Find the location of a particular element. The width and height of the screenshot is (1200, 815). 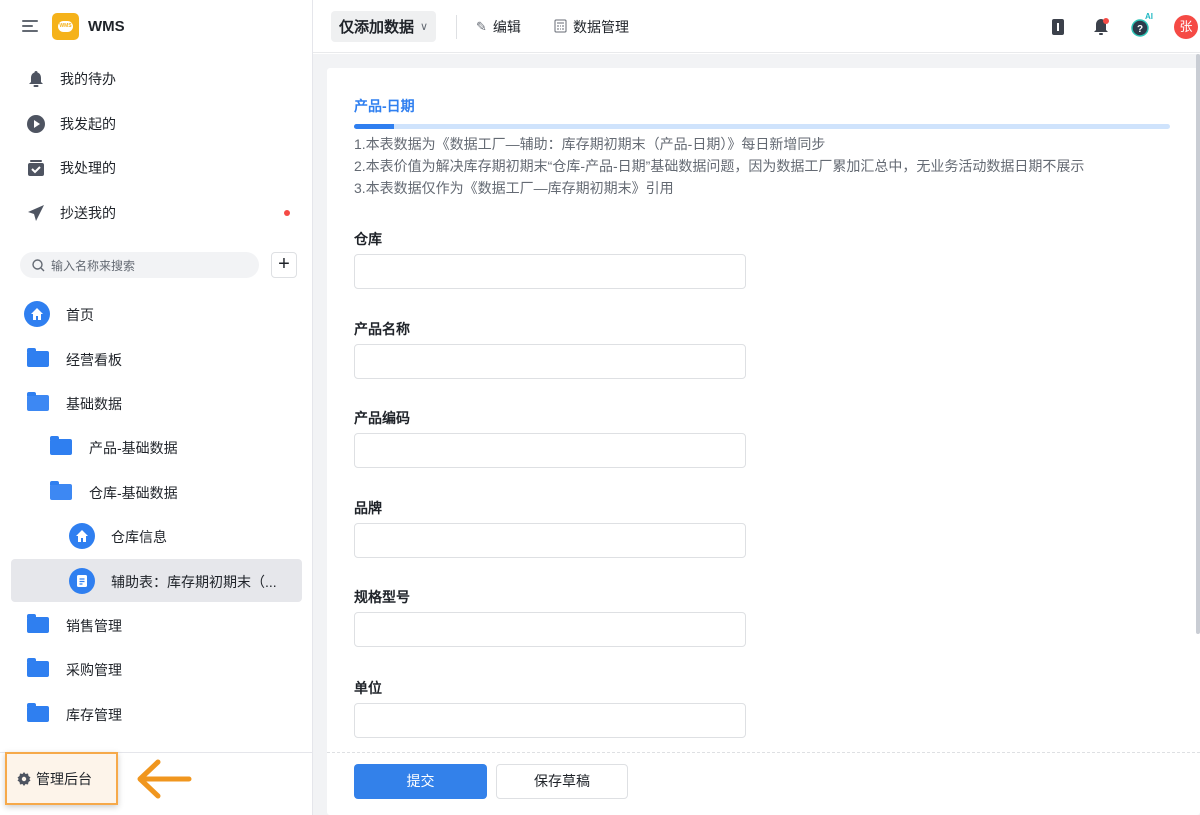

send-icon is located at coordinates (36, 213).